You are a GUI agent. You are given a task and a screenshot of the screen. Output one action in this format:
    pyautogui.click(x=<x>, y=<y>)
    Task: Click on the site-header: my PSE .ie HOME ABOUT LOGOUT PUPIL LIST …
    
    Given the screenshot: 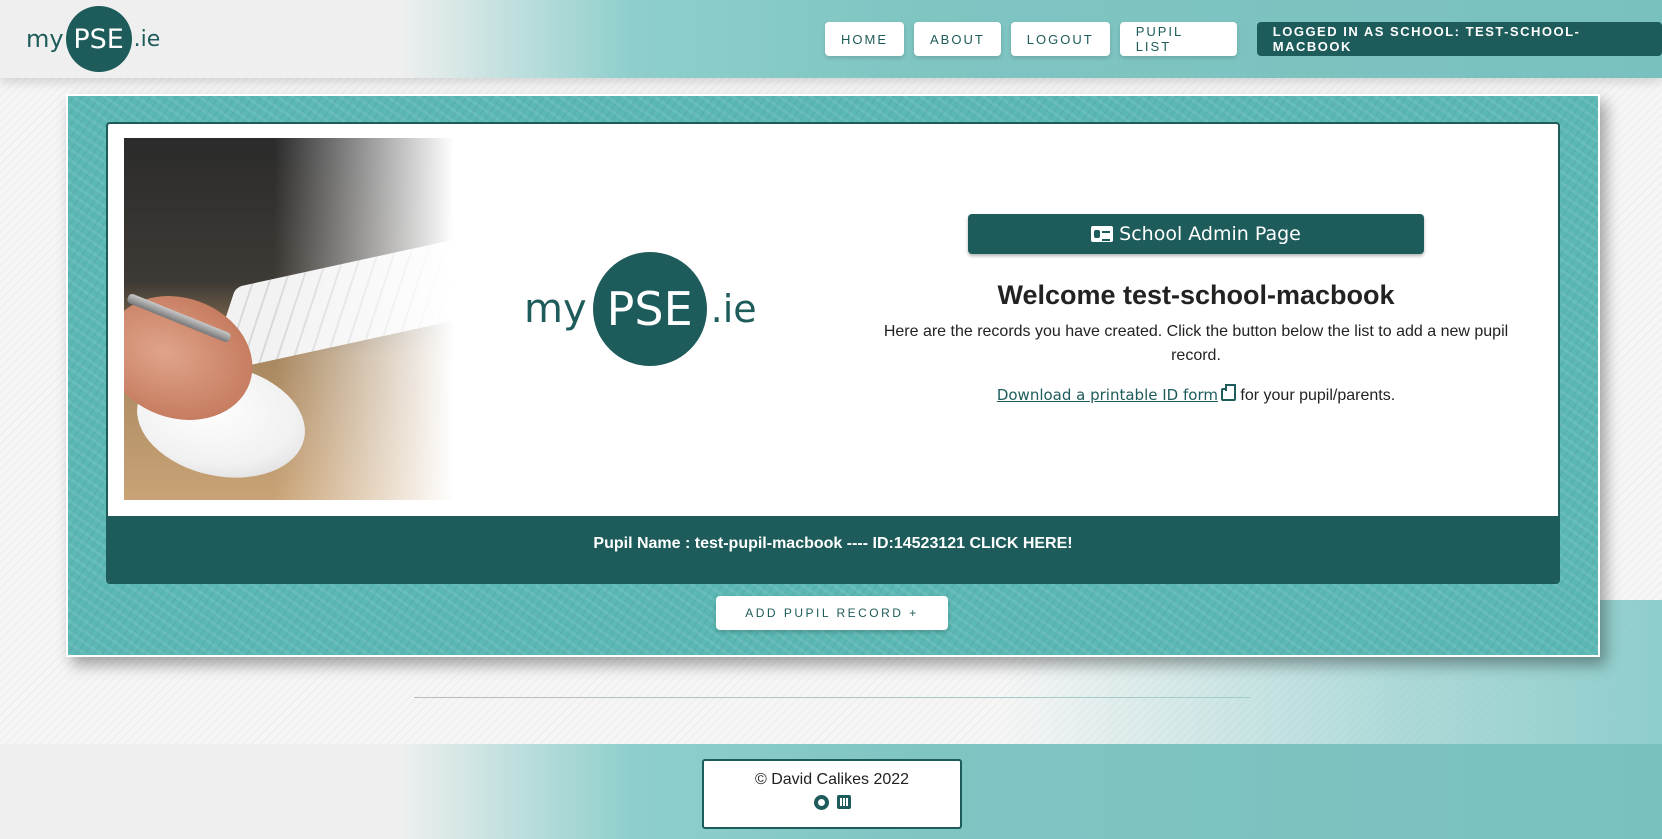 What is the action you would take?
    pyautogui.click(x=831, y=39)
    